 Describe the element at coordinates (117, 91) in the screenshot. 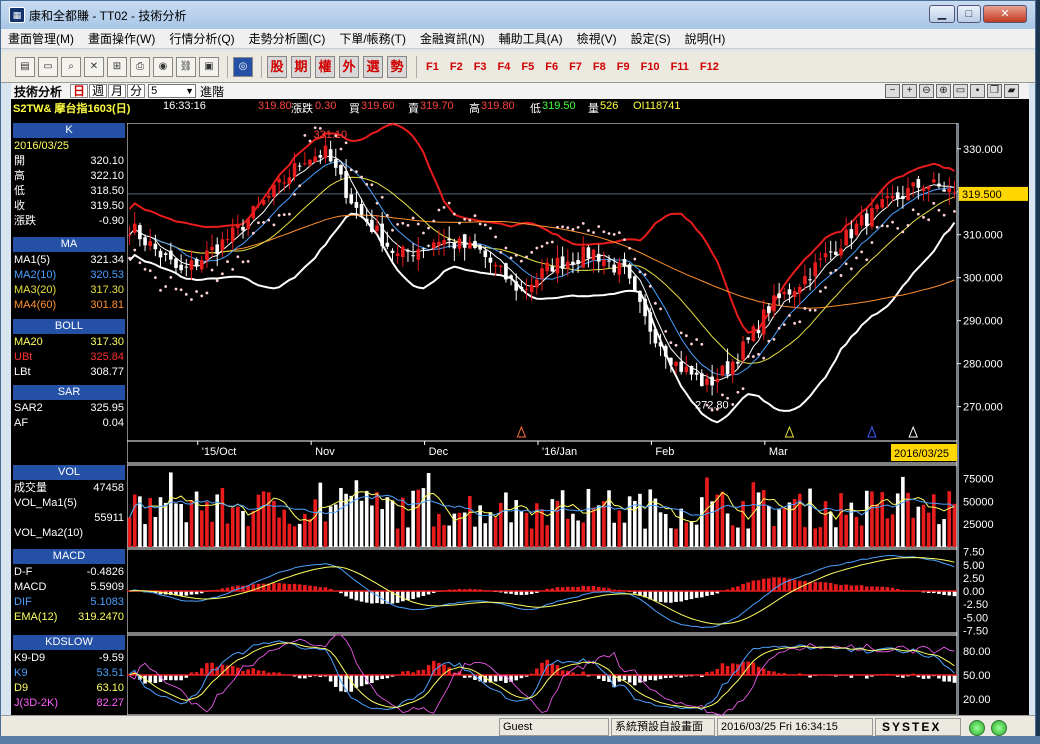

I see `period-月: 月` at that location.